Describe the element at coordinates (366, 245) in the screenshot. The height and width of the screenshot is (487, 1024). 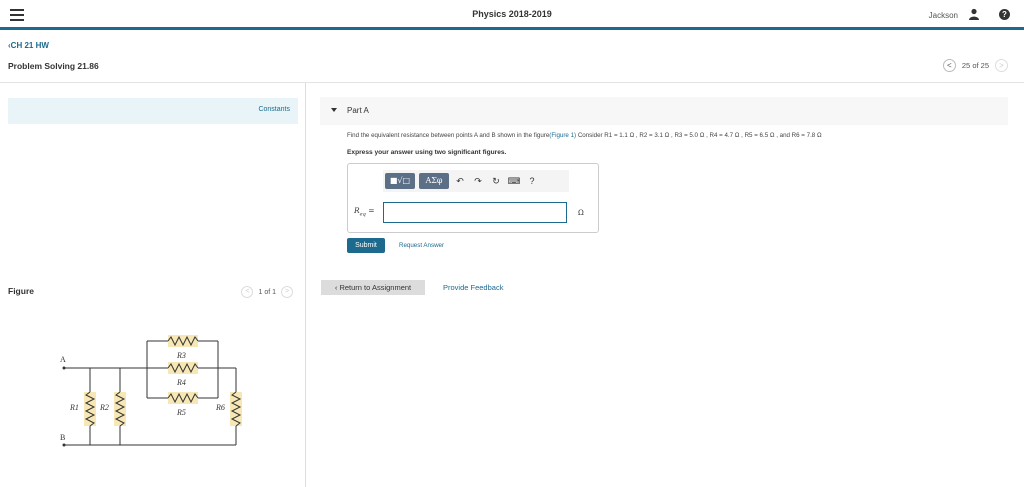
I see `submit-button: Submit` at that location.